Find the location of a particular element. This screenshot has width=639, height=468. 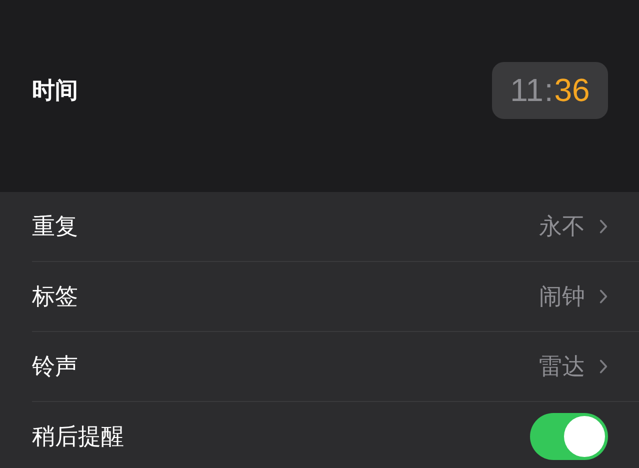

minute-value: 36 is located at coordinates (572, 90).